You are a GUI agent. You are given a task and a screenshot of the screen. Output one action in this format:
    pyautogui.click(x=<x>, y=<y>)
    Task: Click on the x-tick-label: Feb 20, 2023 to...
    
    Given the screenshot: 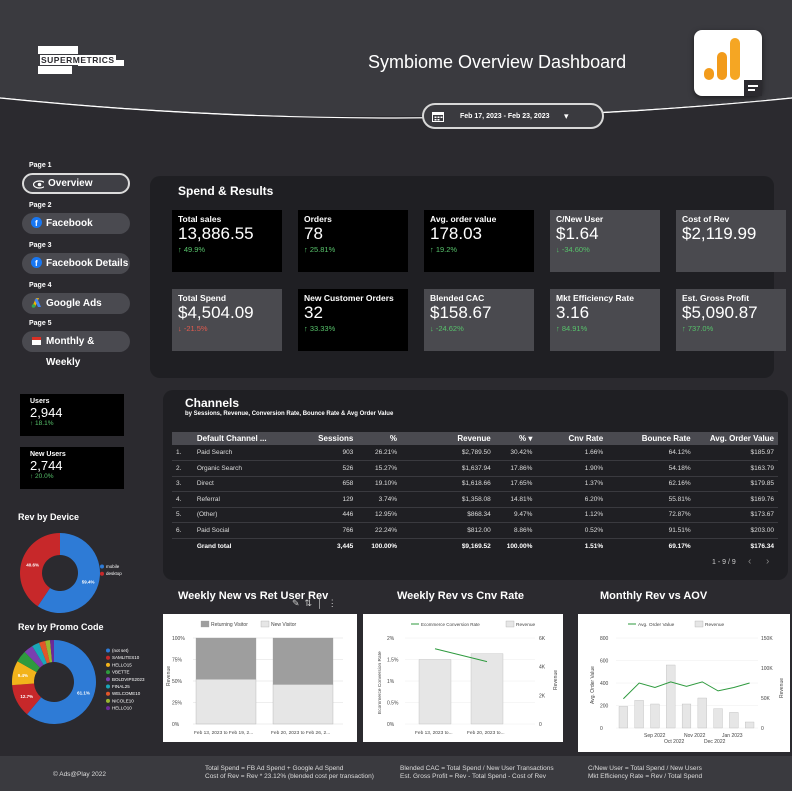 What is the action you would take?
    pyautogui.click(x=486, y=733)
    